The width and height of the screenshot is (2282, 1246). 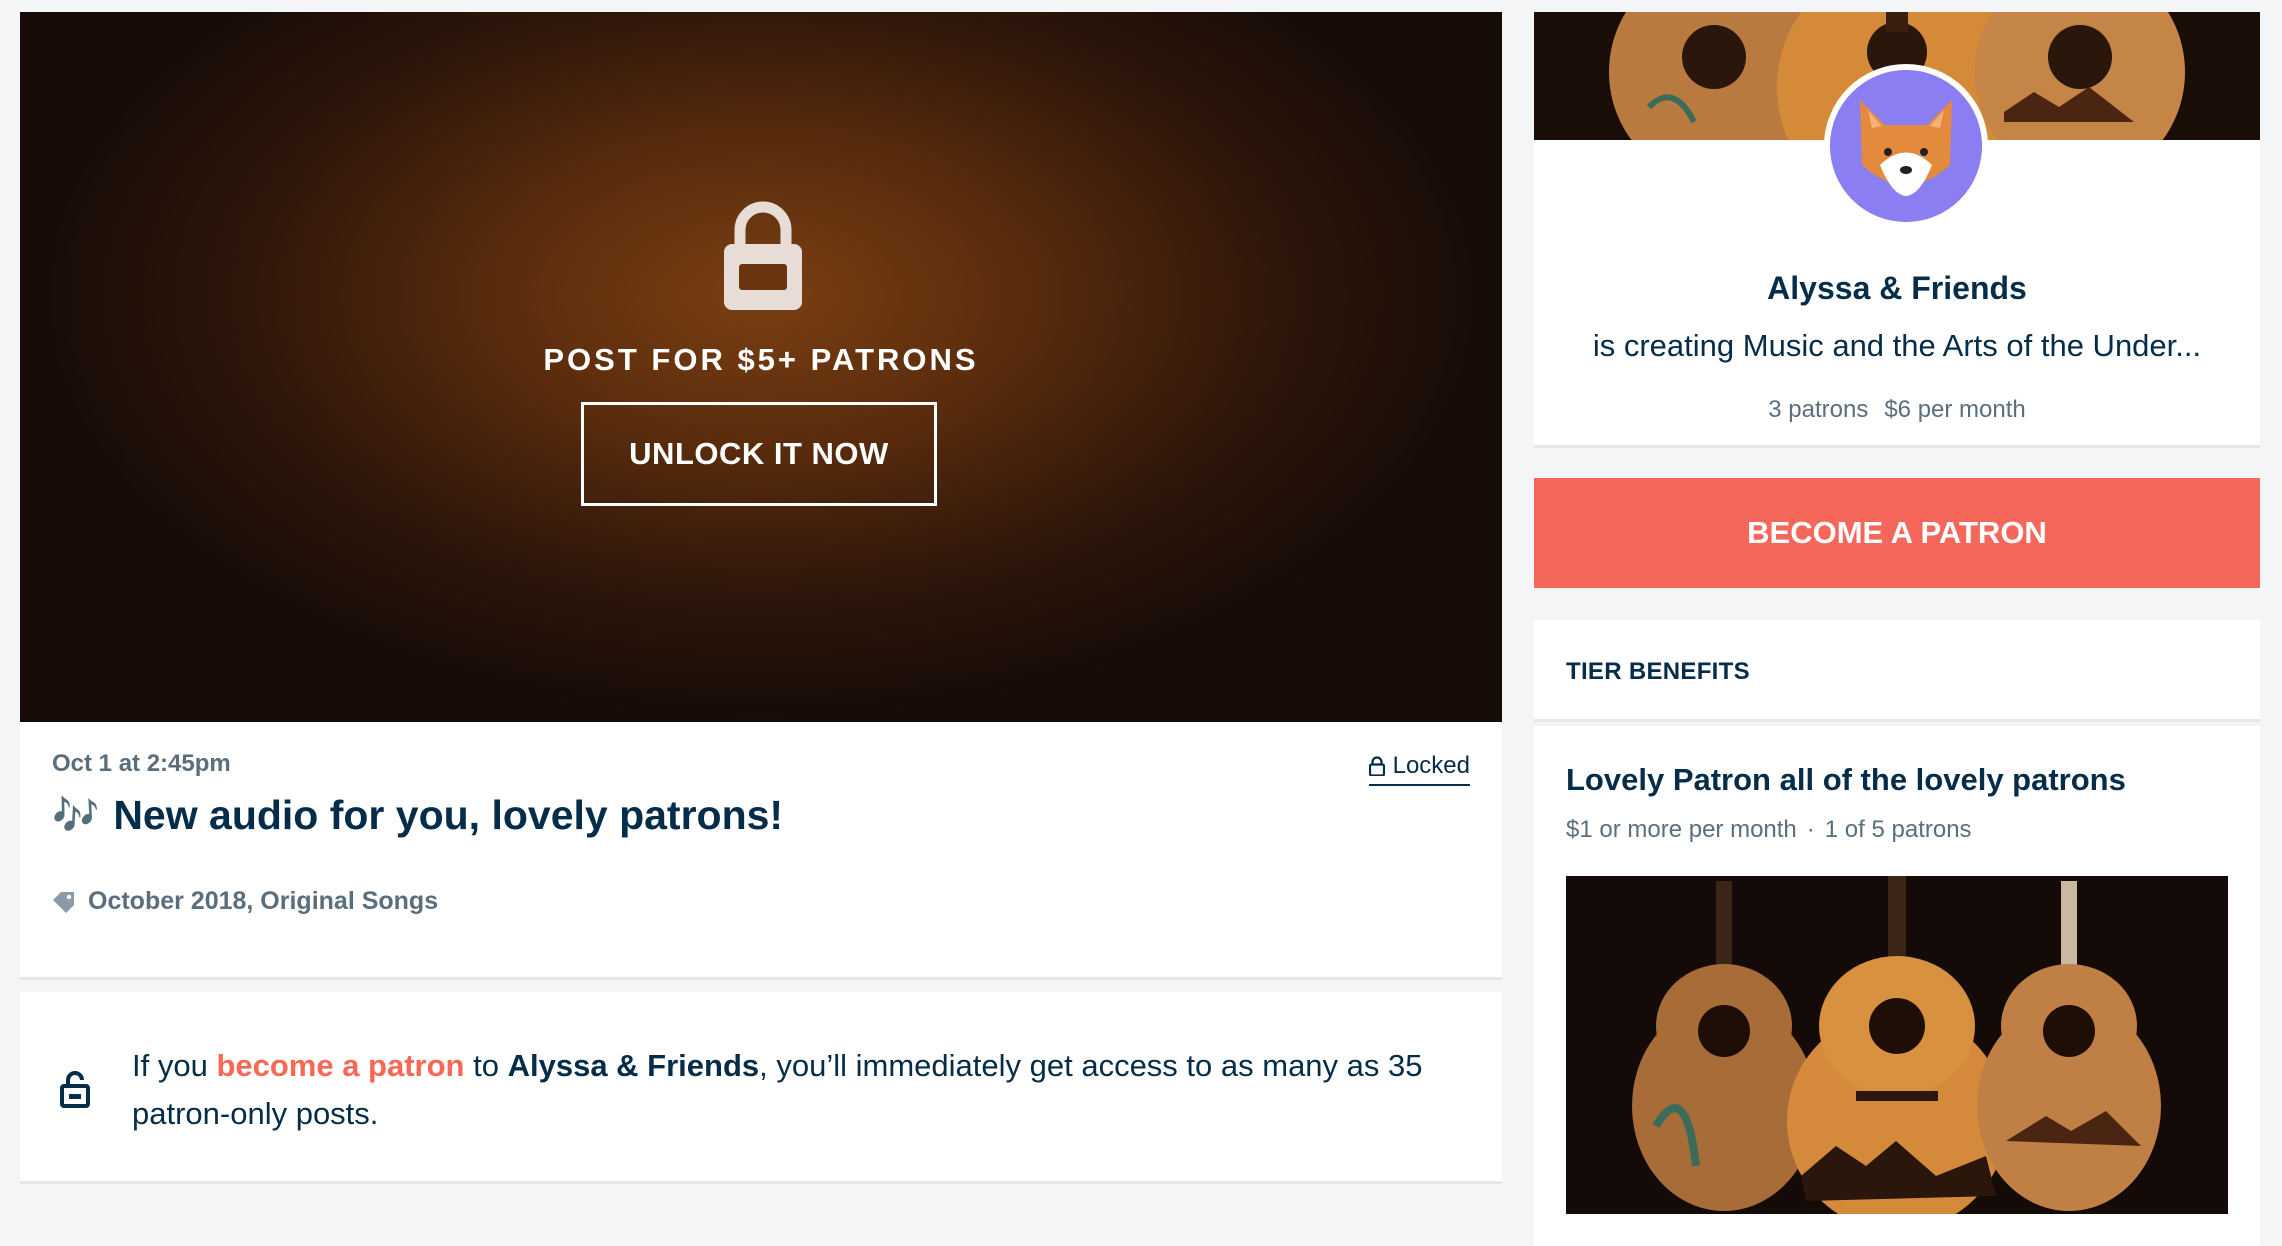 I want to click on monthly-earnings: $6 per month, so click(x=1955, y=409).